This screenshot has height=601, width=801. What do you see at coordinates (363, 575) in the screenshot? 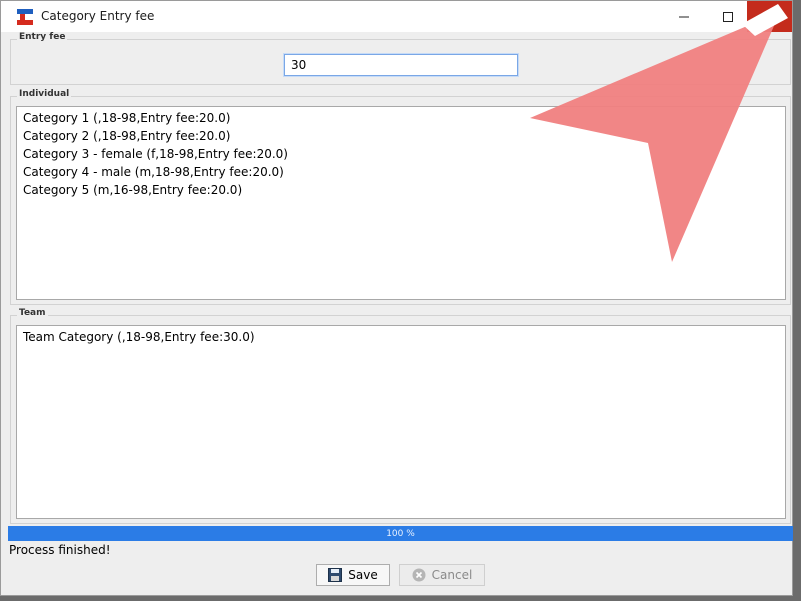
I see `save-button-label: Save` at bounding box center [363, 575].